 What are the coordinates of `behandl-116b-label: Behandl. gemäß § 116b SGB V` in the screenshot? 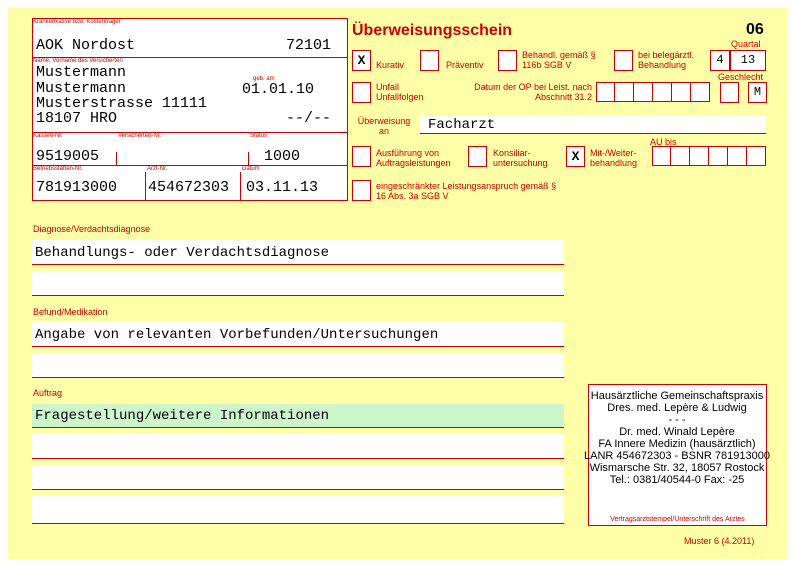 It's located at (559, 60).